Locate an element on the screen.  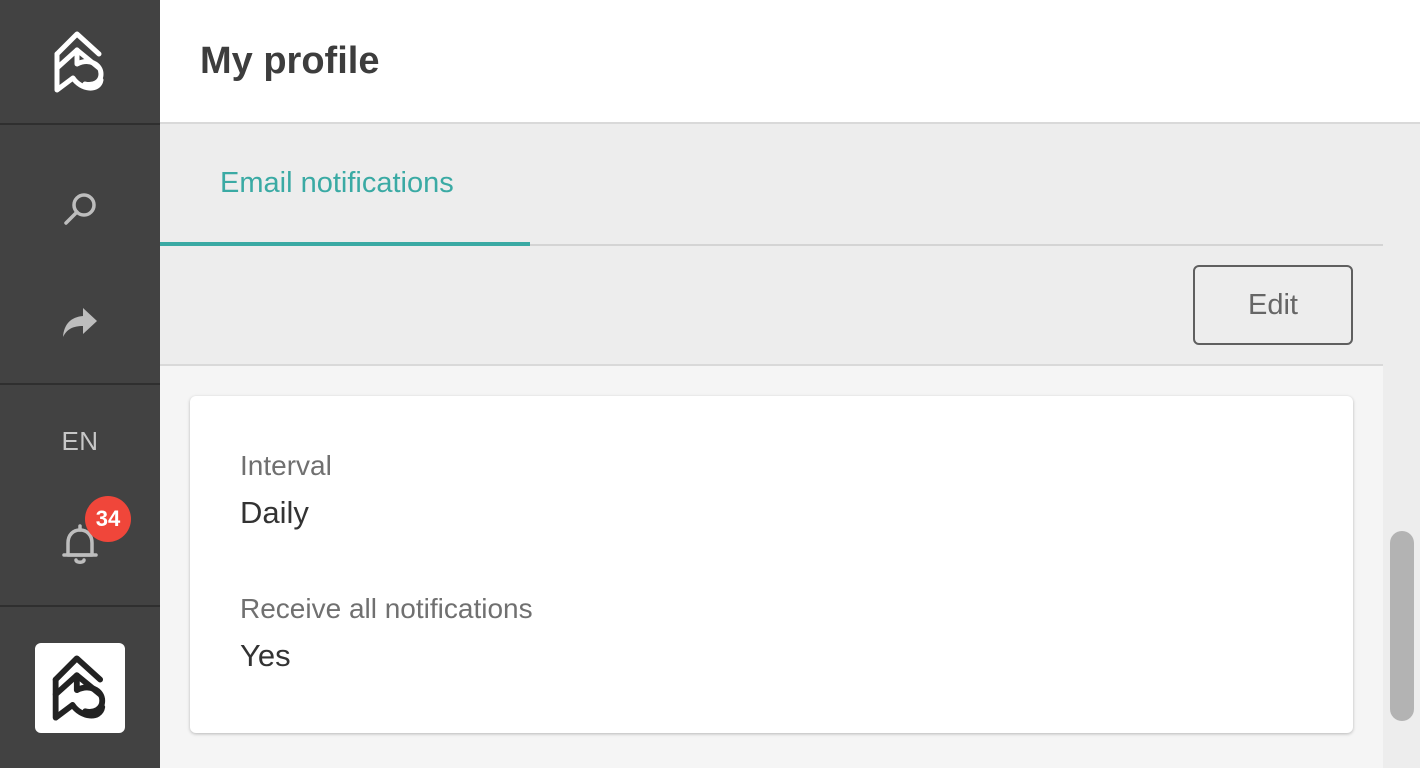
page-title: My profile is located at coordinates (290, 61).